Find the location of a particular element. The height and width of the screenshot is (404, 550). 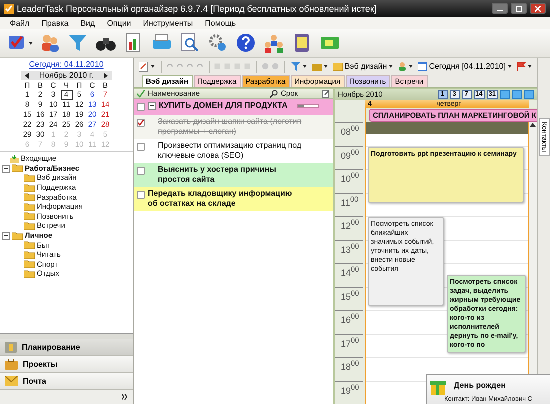

settings-icon is located at coordinates (218, 43).